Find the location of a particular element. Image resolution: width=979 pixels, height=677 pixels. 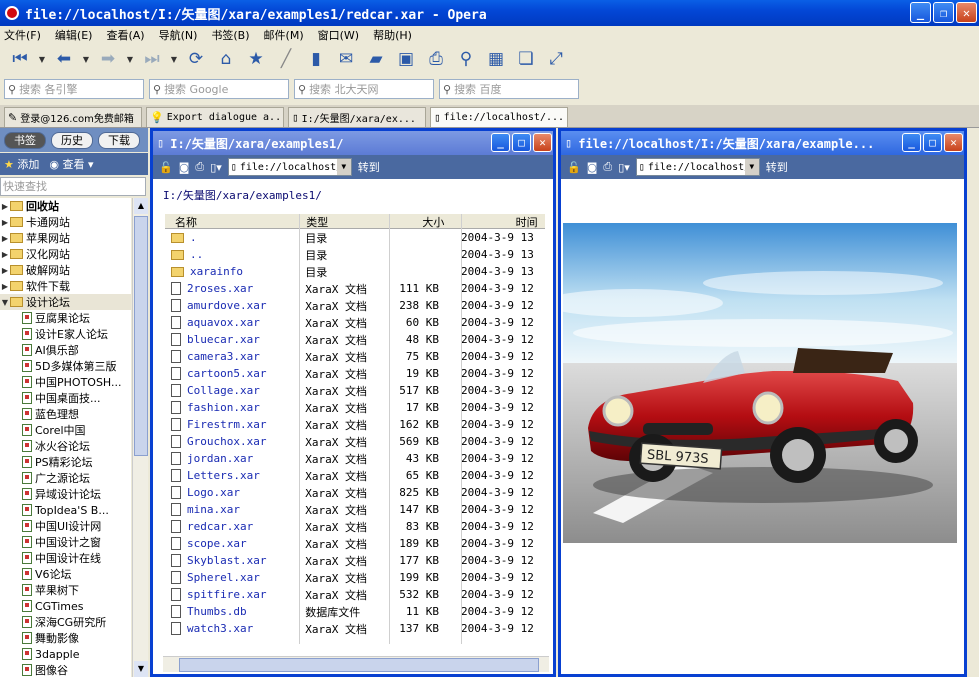

file-row: amurdove.xar XaraX 文档 238 KB 2004-3-9 12 is located at coordinates (355, 305).